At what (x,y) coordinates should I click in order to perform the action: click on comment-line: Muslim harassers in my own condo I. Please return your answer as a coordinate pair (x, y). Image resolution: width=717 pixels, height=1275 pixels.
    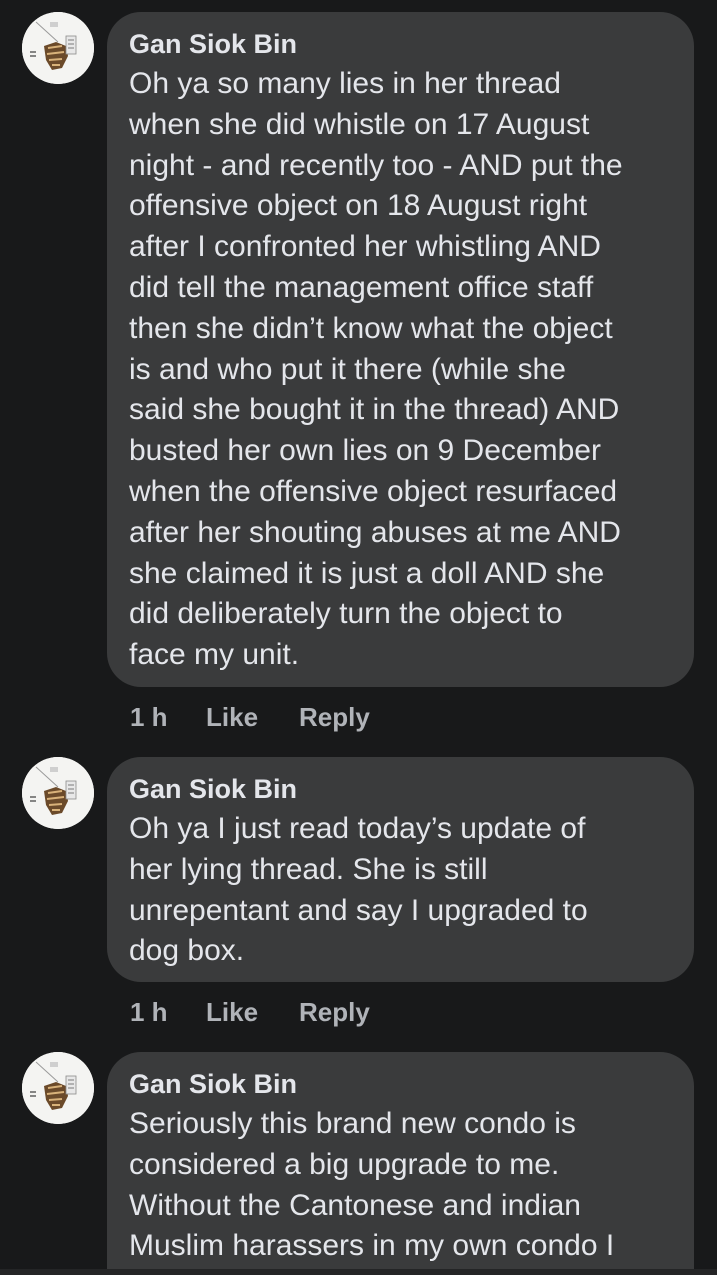
    Looking at the image, I should click on (372, 1246).